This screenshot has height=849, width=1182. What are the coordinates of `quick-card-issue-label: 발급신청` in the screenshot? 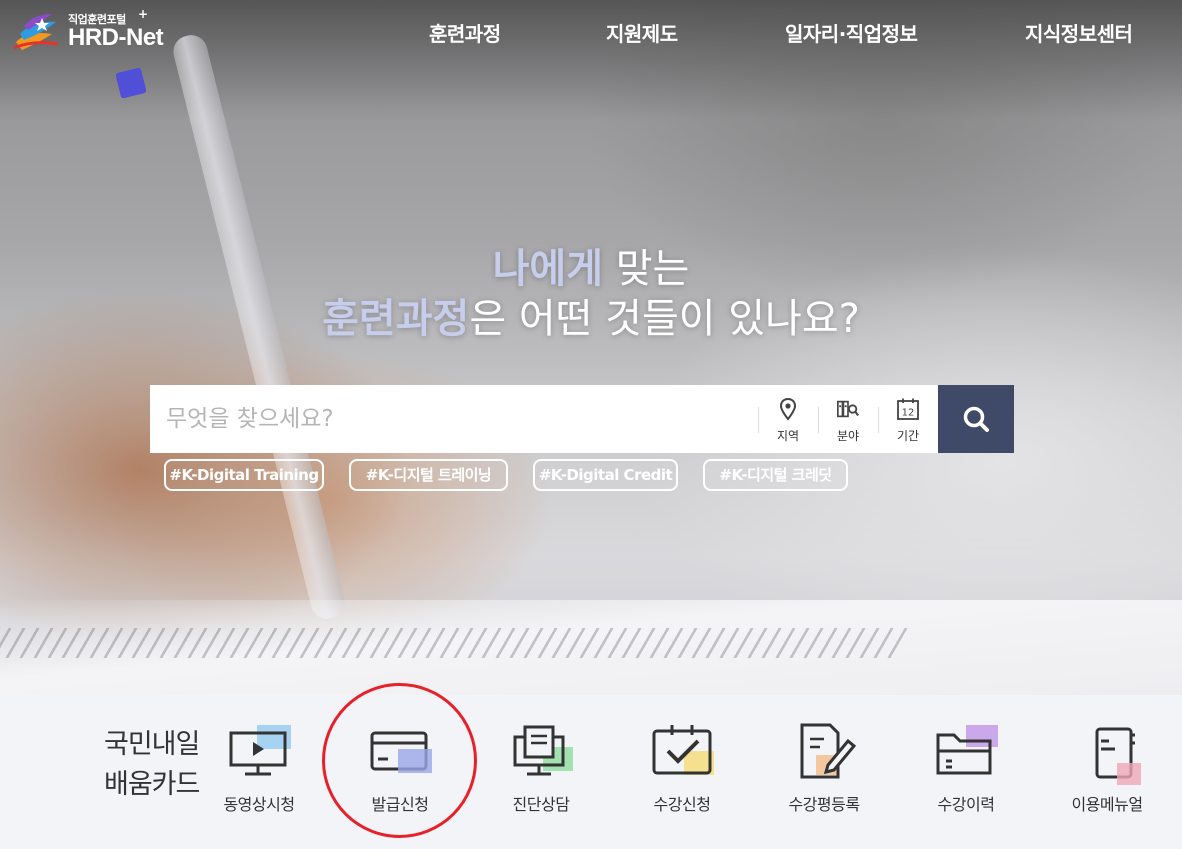 It's located at (400, 804).